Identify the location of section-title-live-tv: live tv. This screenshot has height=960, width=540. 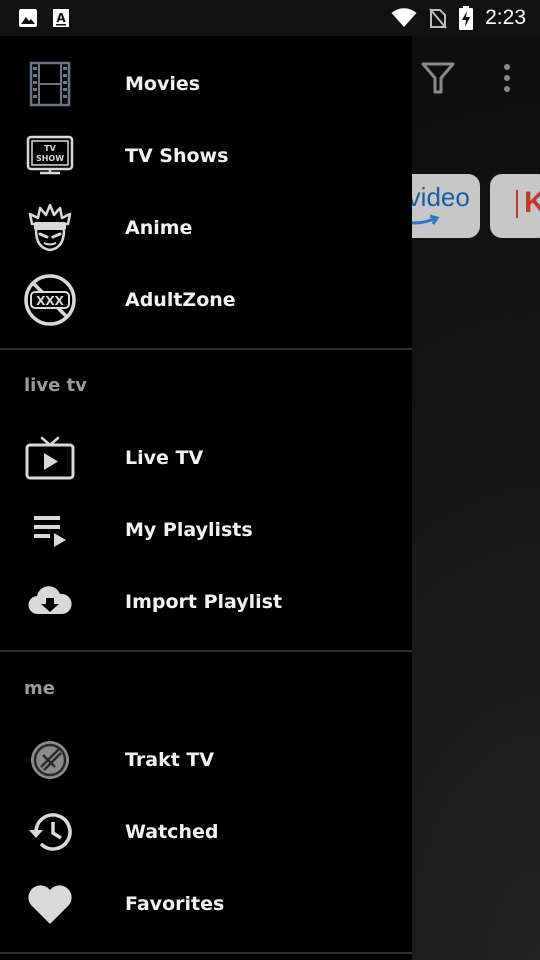
(55, 385).